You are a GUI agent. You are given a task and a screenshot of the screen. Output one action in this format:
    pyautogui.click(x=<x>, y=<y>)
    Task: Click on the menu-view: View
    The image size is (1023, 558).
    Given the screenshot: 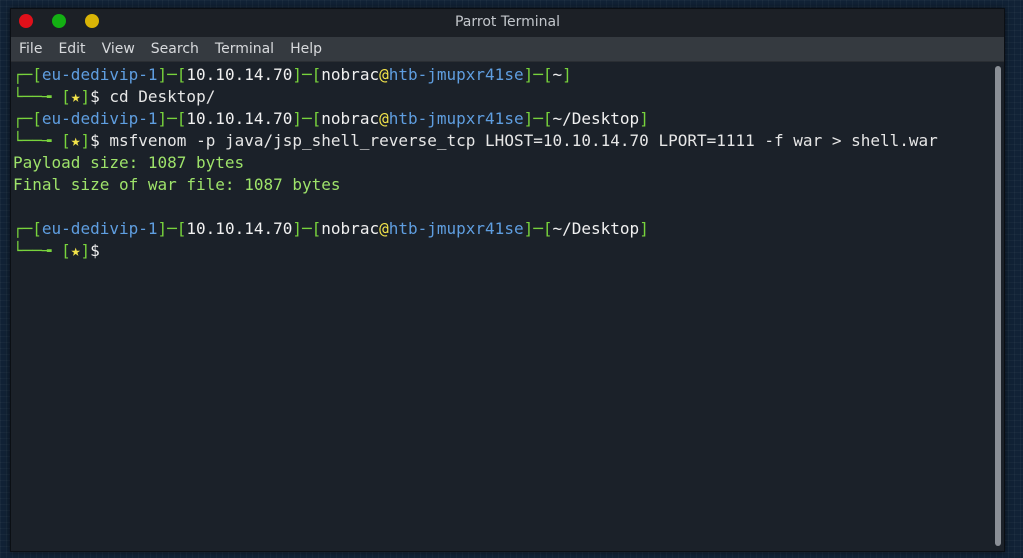 What is the action you would take?
    pyautogui.click(x=118, y=49)
    